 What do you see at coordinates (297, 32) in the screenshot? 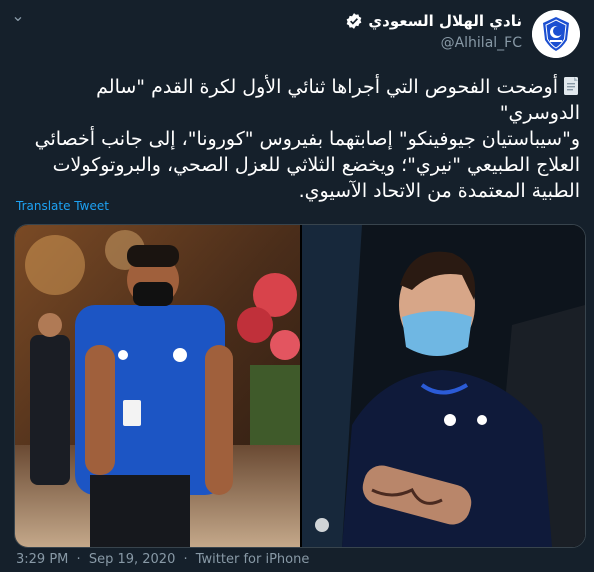
I see `tweet-header: ⌄ نادي الهلال السعودي @Alhilal_FC` at bounding box center [297, 32].